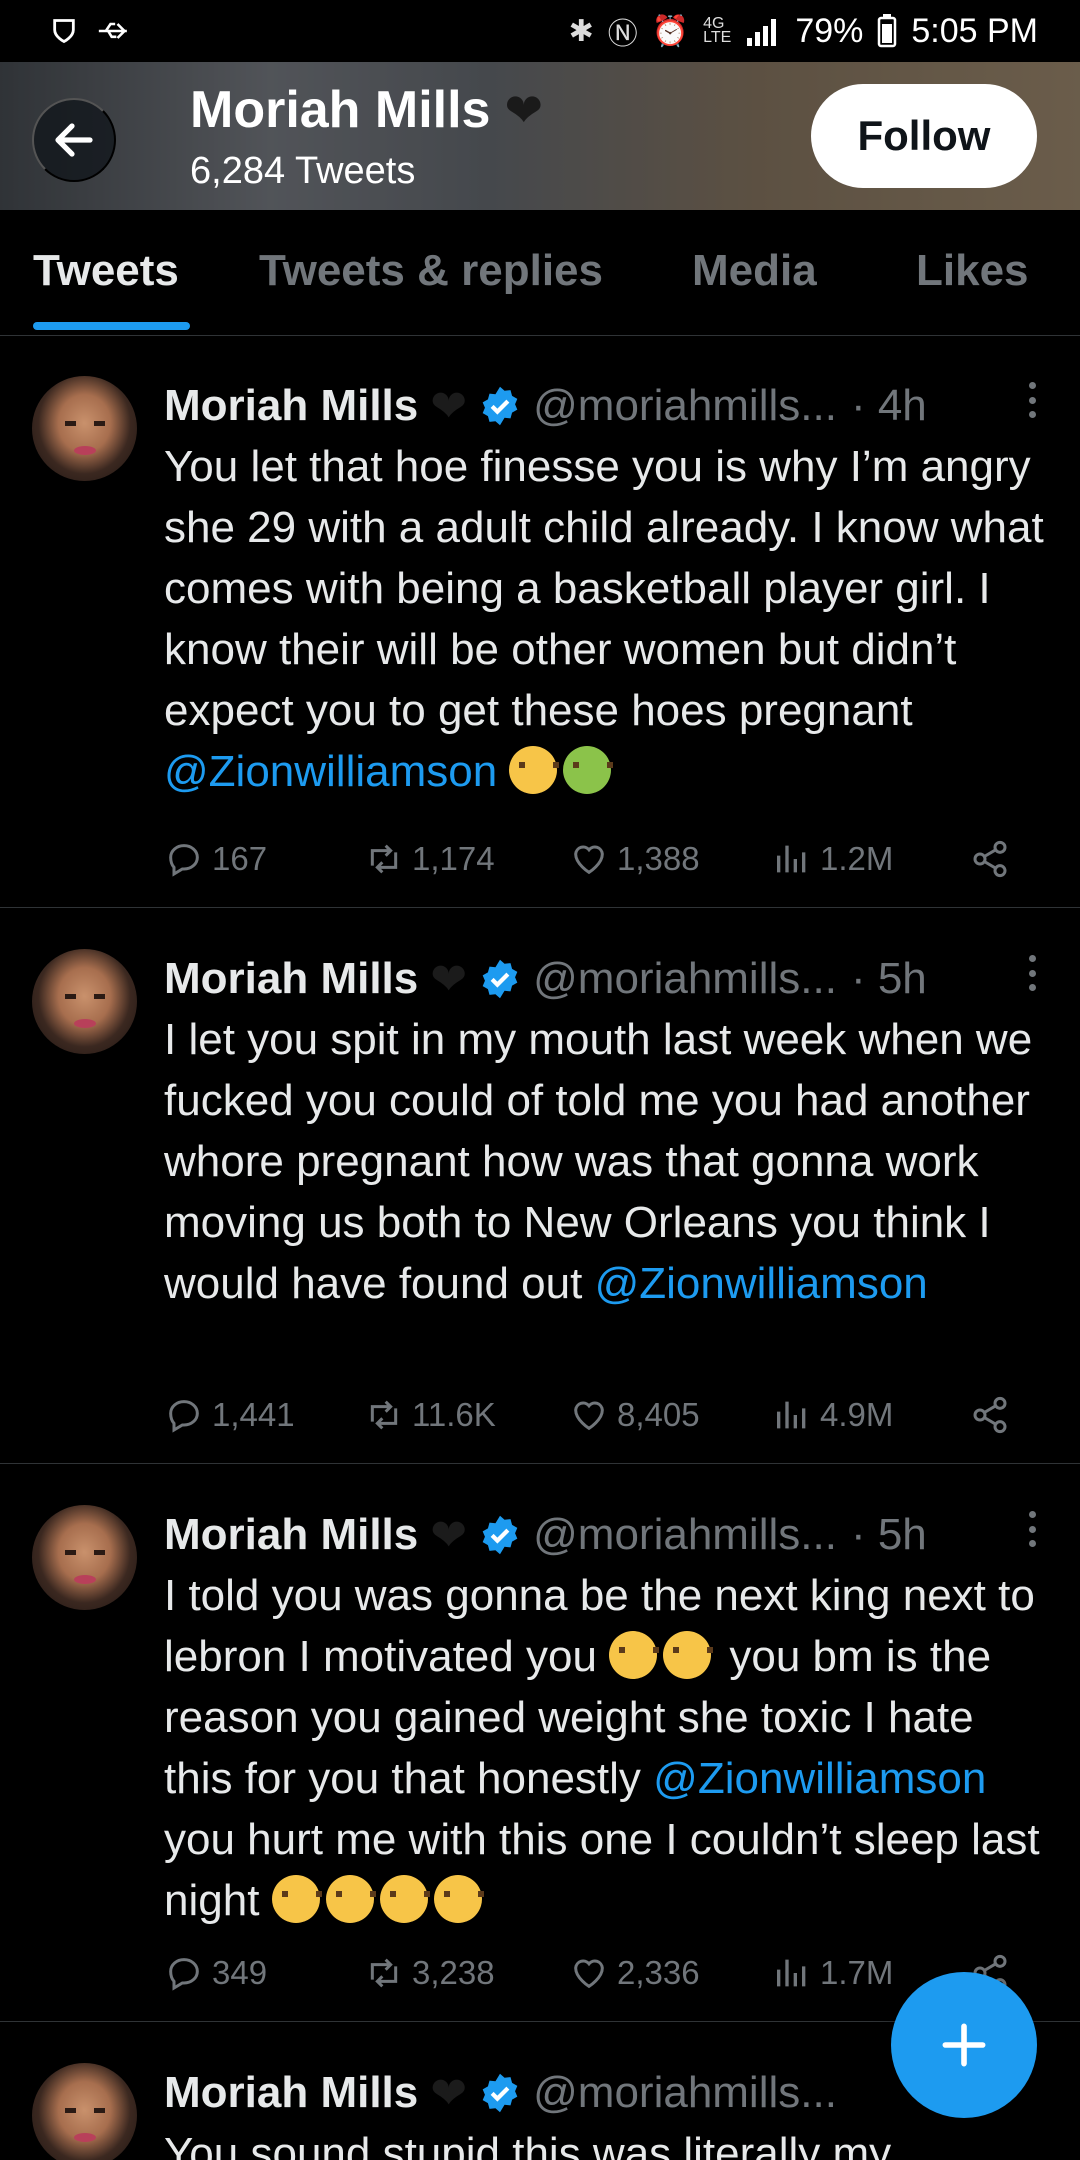  I want to click on battery-icon, so click(887, 31).